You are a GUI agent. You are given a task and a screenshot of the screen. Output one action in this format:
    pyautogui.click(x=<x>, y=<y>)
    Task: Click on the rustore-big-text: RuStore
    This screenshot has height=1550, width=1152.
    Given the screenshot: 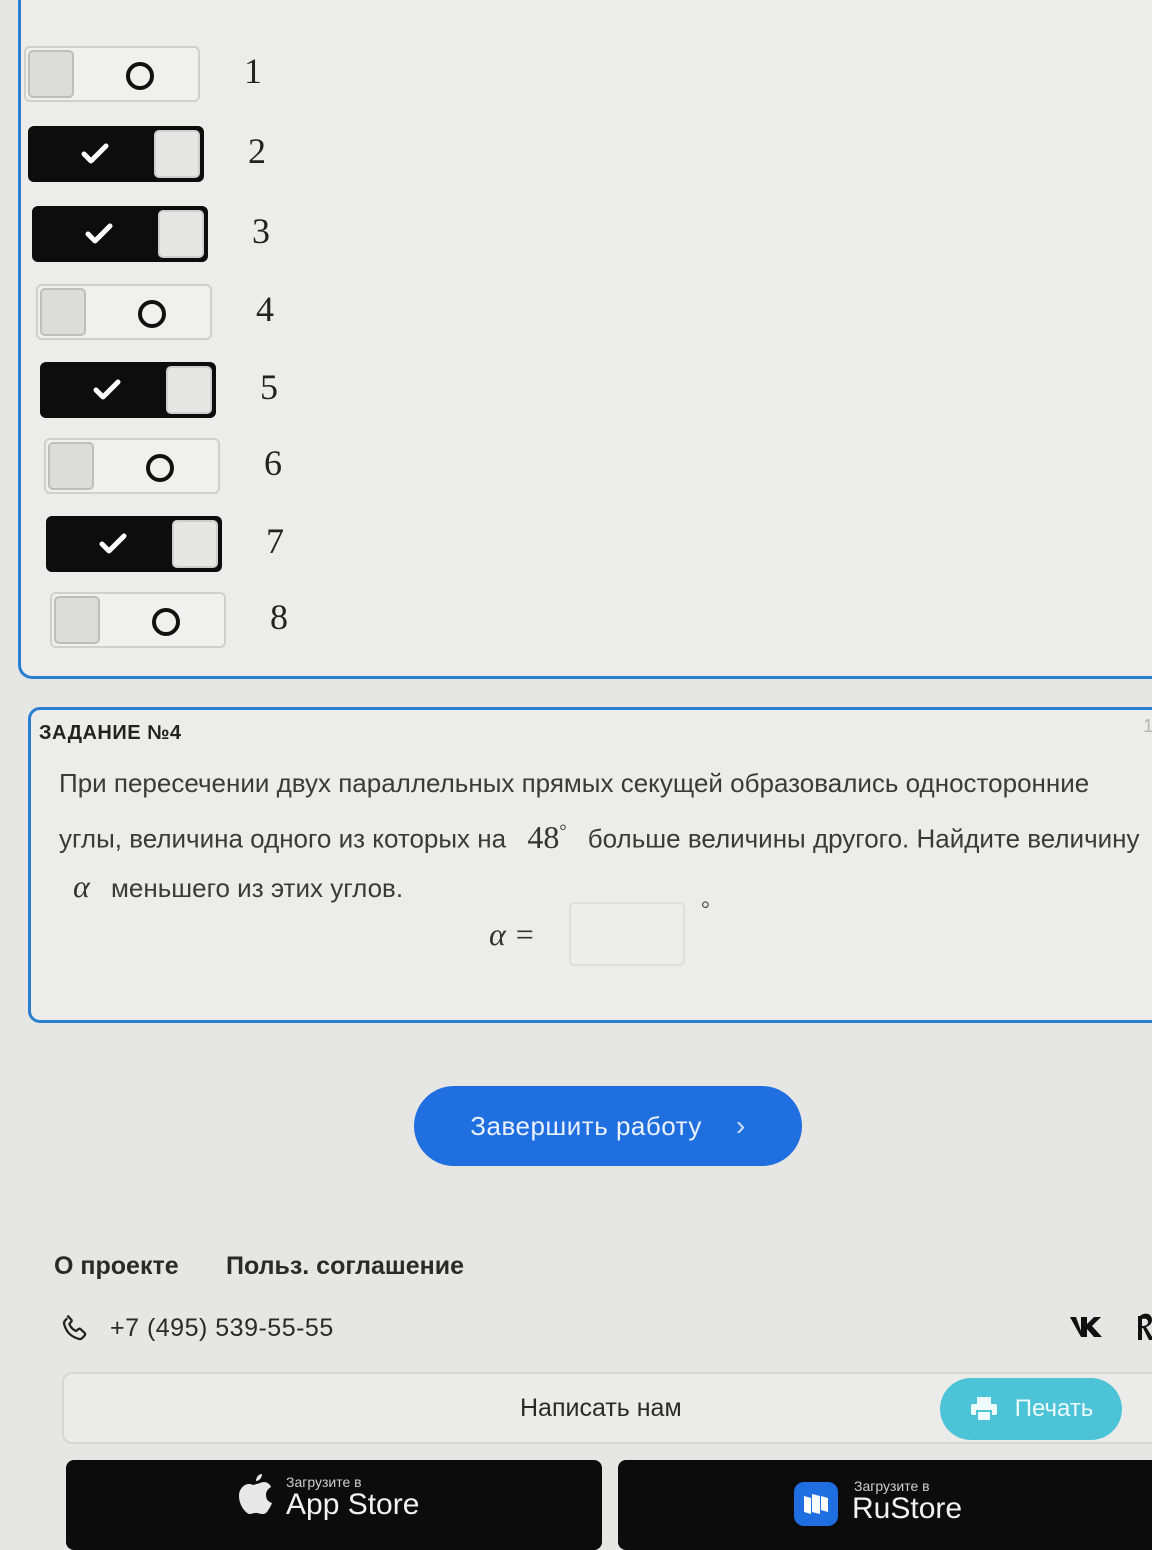 What is the action you would take?
    pyautogui.click(x=907, y=1508)
    